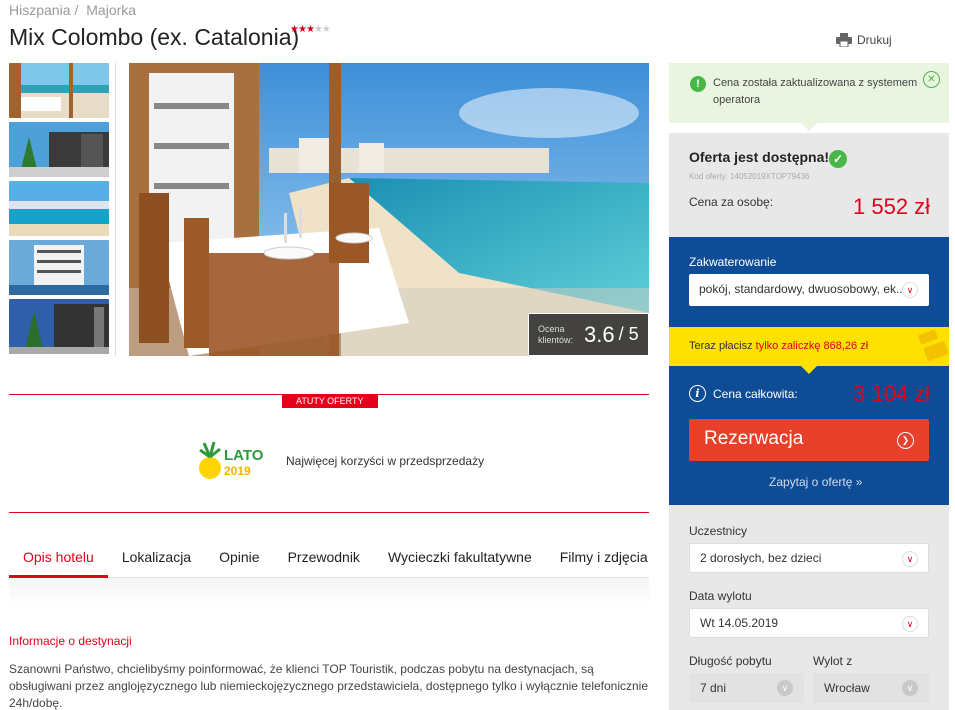 This screenshot has height=710, width=955. What do you see at coordinates (749, 176) in the screenshot?
I see `offer-code: Kod oferty: 14052019XTOP79436` at bounding box center [749, 176].